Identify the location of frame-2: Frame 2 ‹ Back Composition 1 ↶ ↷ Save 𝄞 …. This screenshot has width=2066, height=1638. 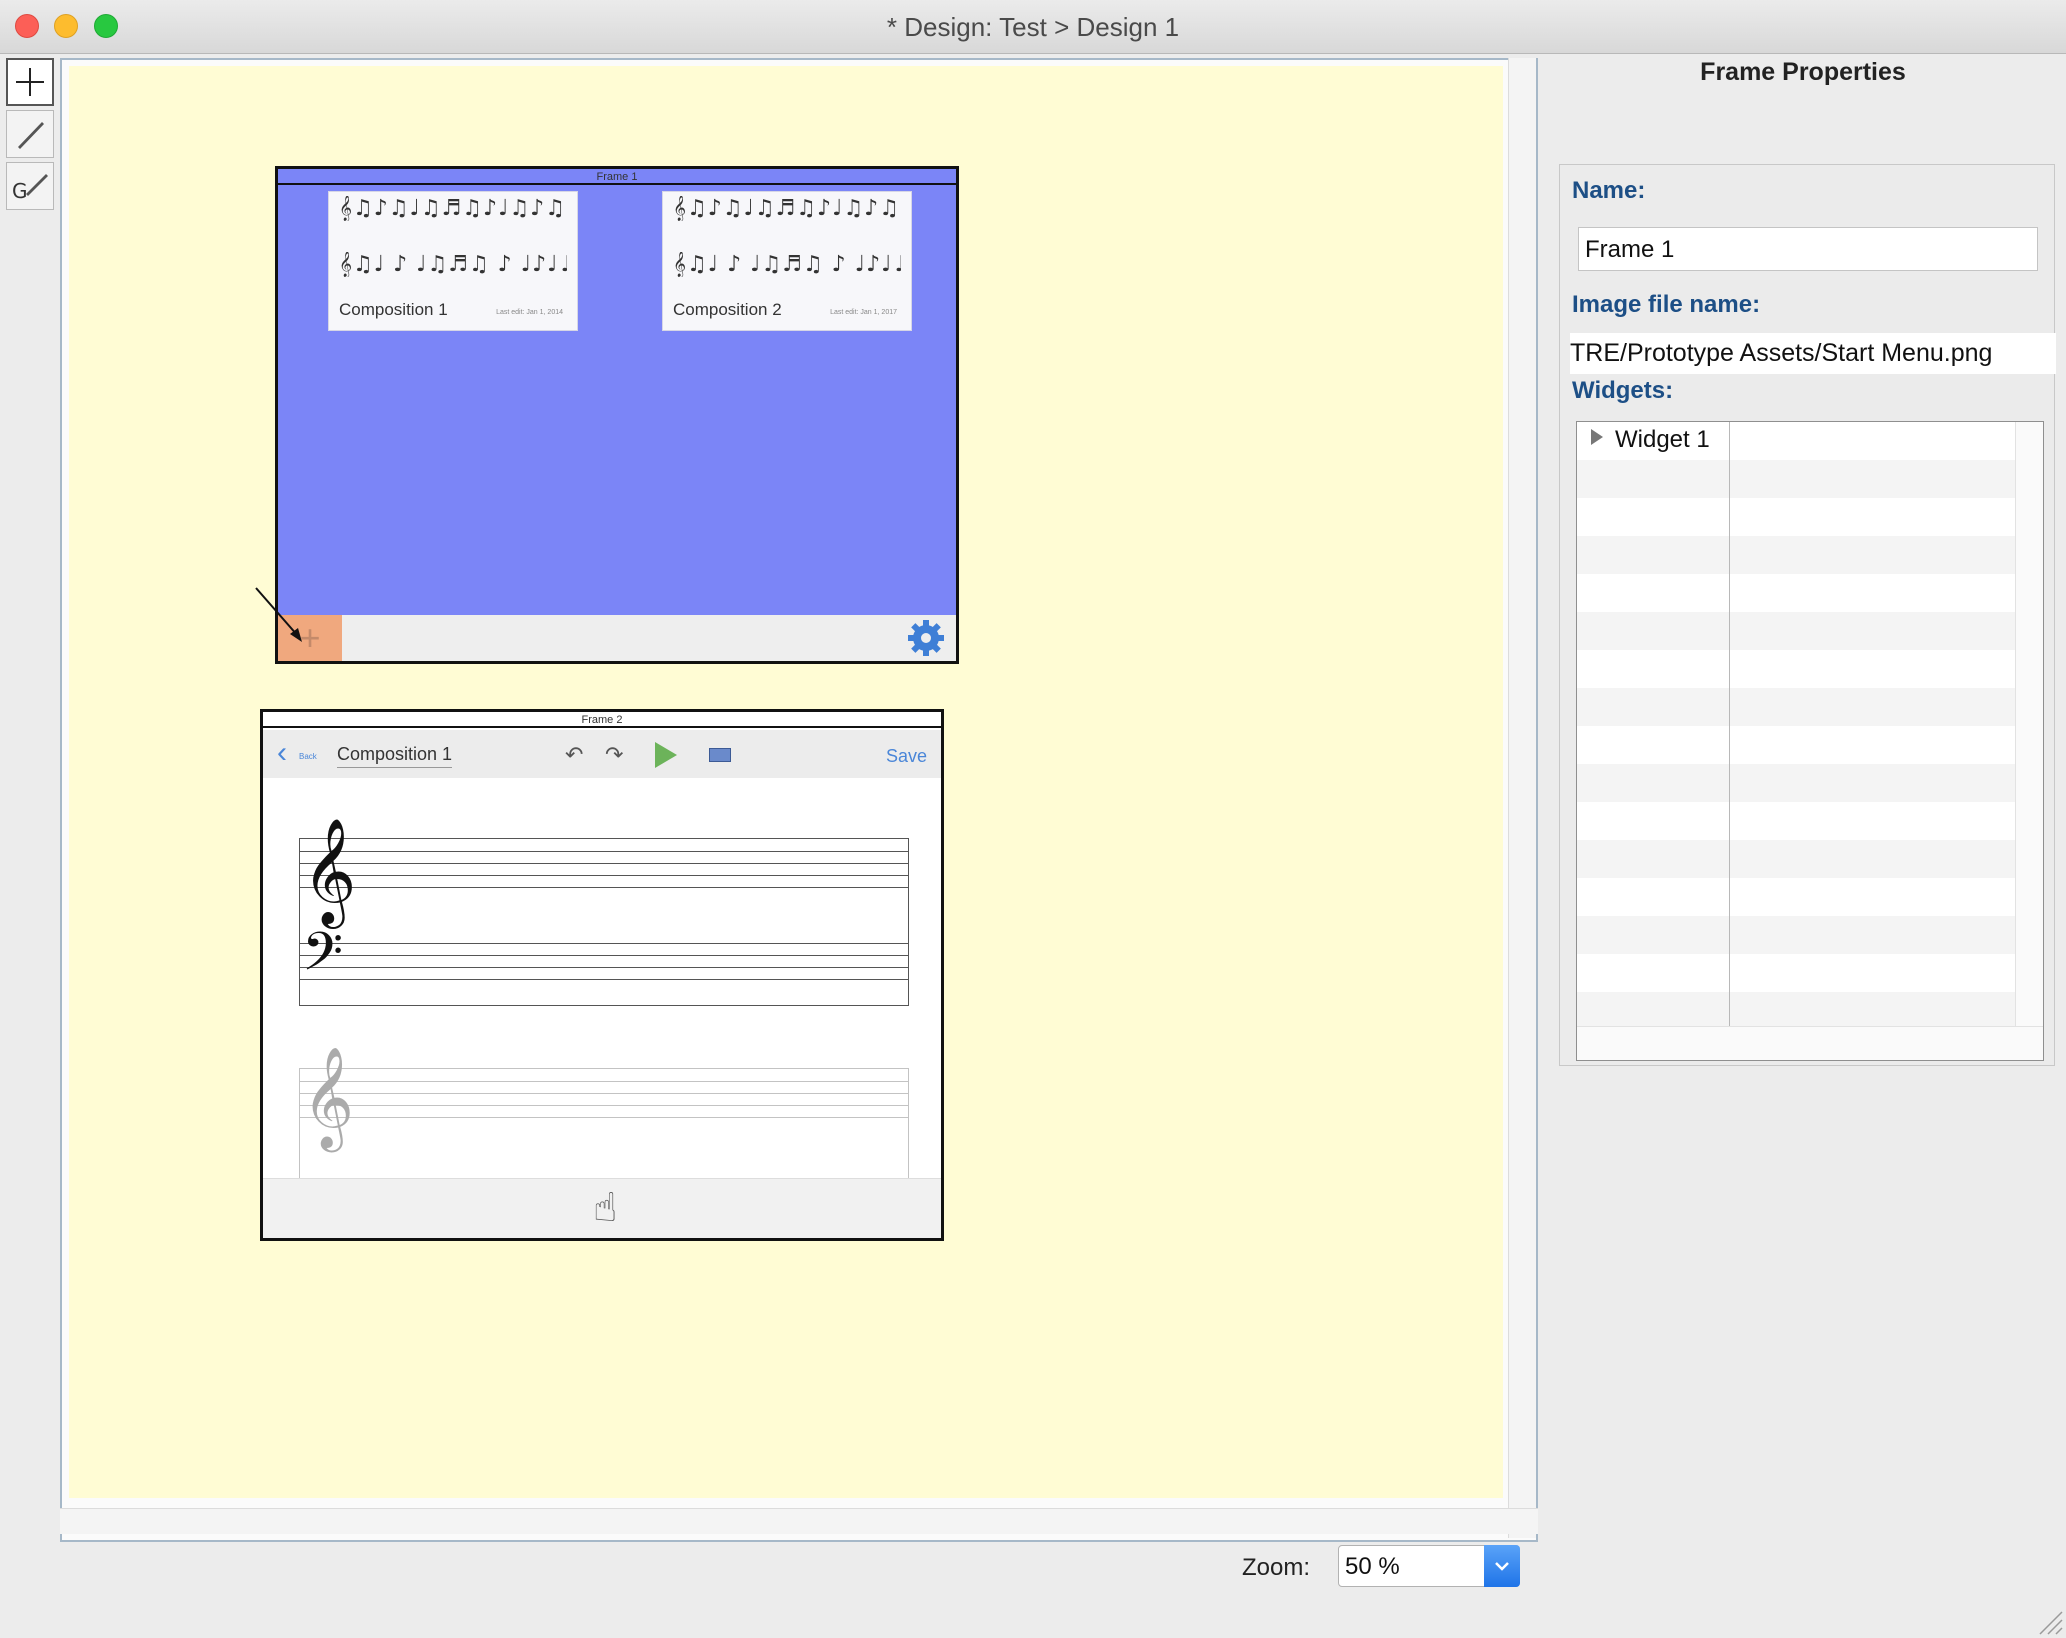
(602, 975).